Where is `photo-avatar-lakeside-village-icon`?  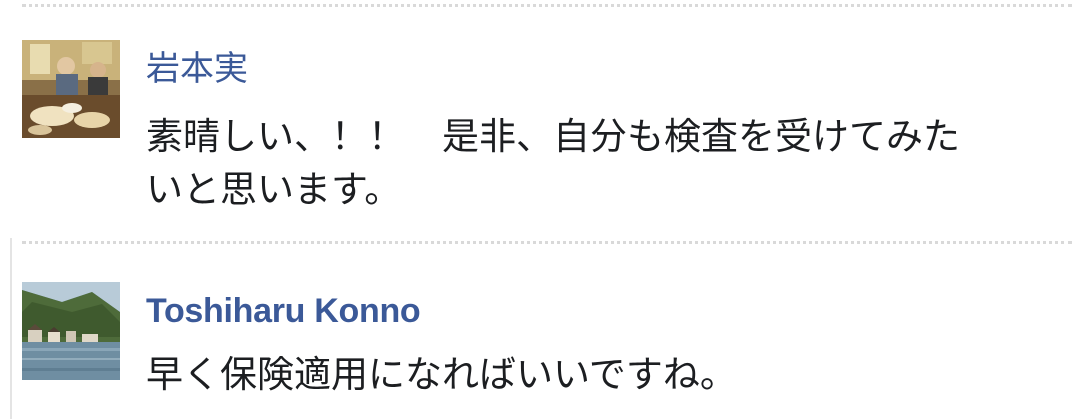
photo-avatar-lakeside-village-icon is located at coordinates (71, 331).